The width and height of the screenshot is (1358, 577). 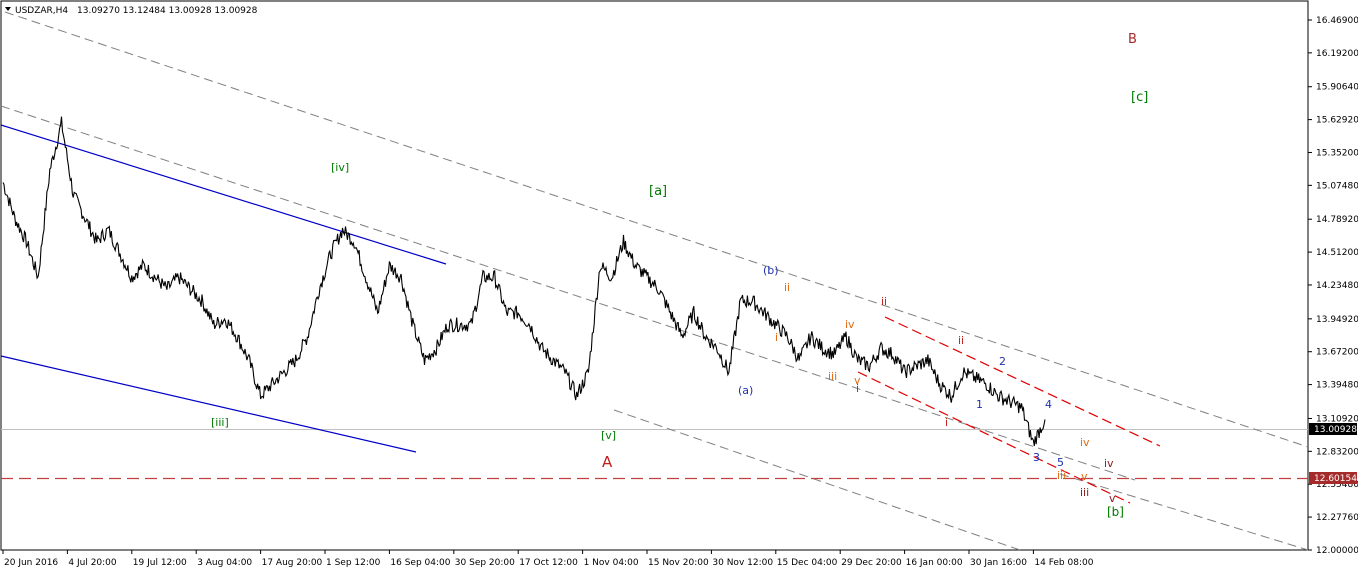 What do you see at coordinates (1084, 492) in the screenshot?
I see `wave-label-iii3: iii` at bounding box center [1084, 492].